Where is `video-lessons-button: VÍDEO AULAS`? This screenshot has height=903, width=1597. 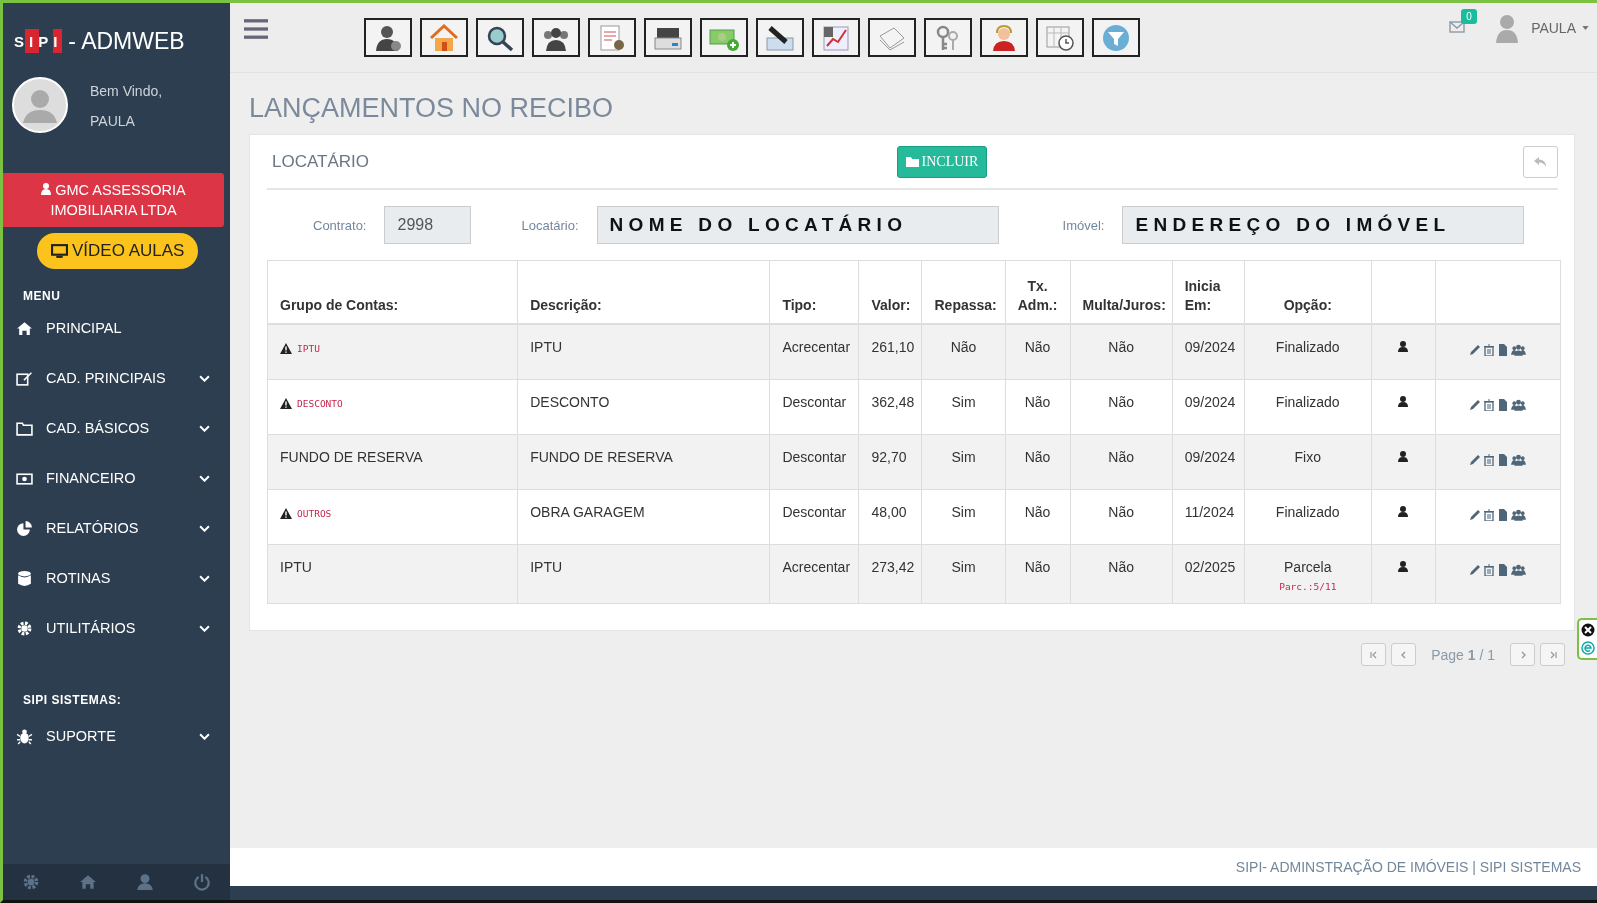 video-lessons-button: VÍDEO AULAS is located at coordinates (118, 251).